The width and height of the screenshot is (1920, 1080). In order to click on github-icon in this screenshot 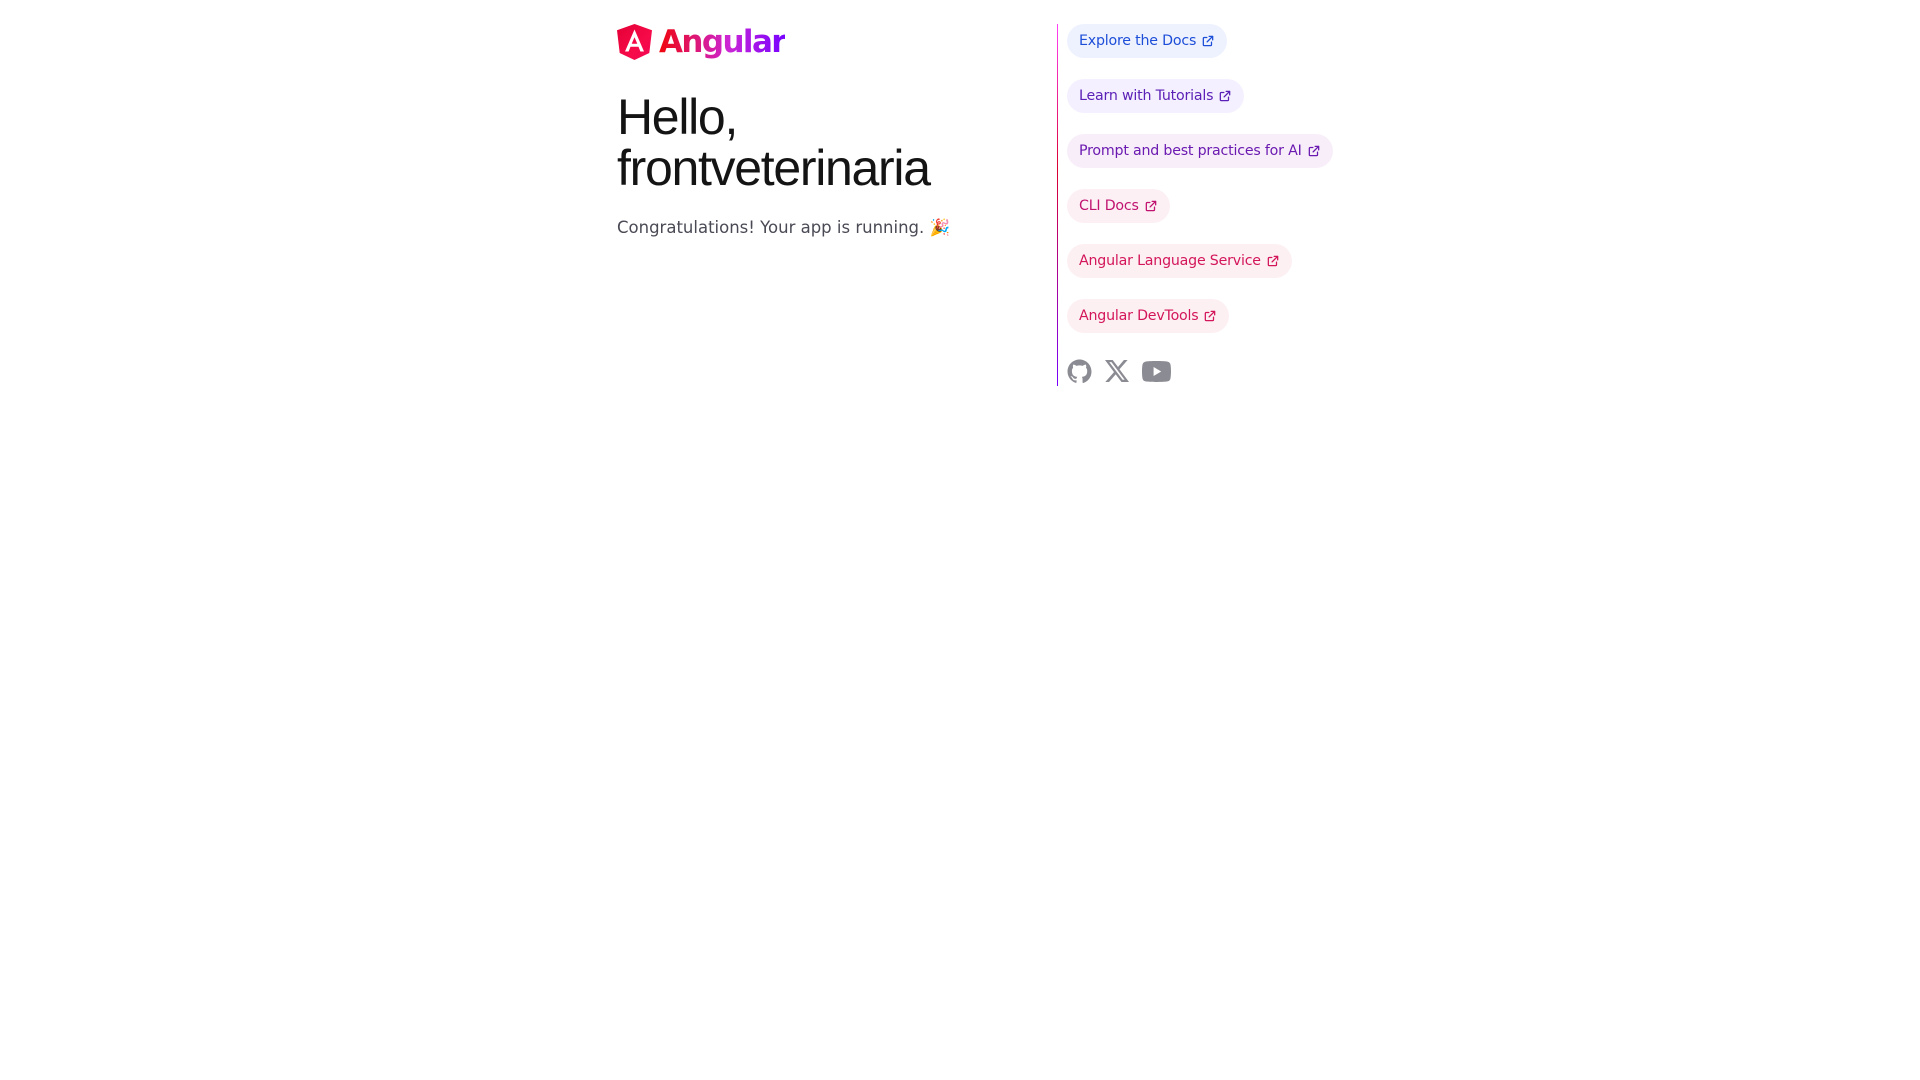, I will do `click(1079, 371)`.